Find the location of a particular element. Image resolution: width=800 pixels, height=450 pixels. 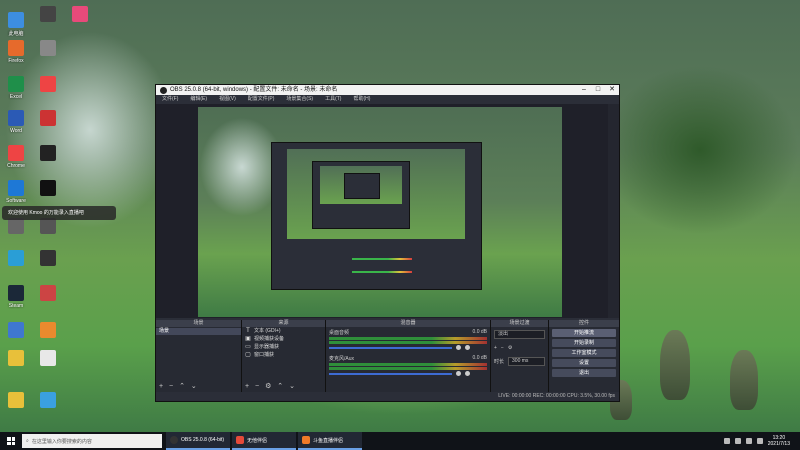

menu-profile: 配置文件(P) is located at coordinates (261, 99).